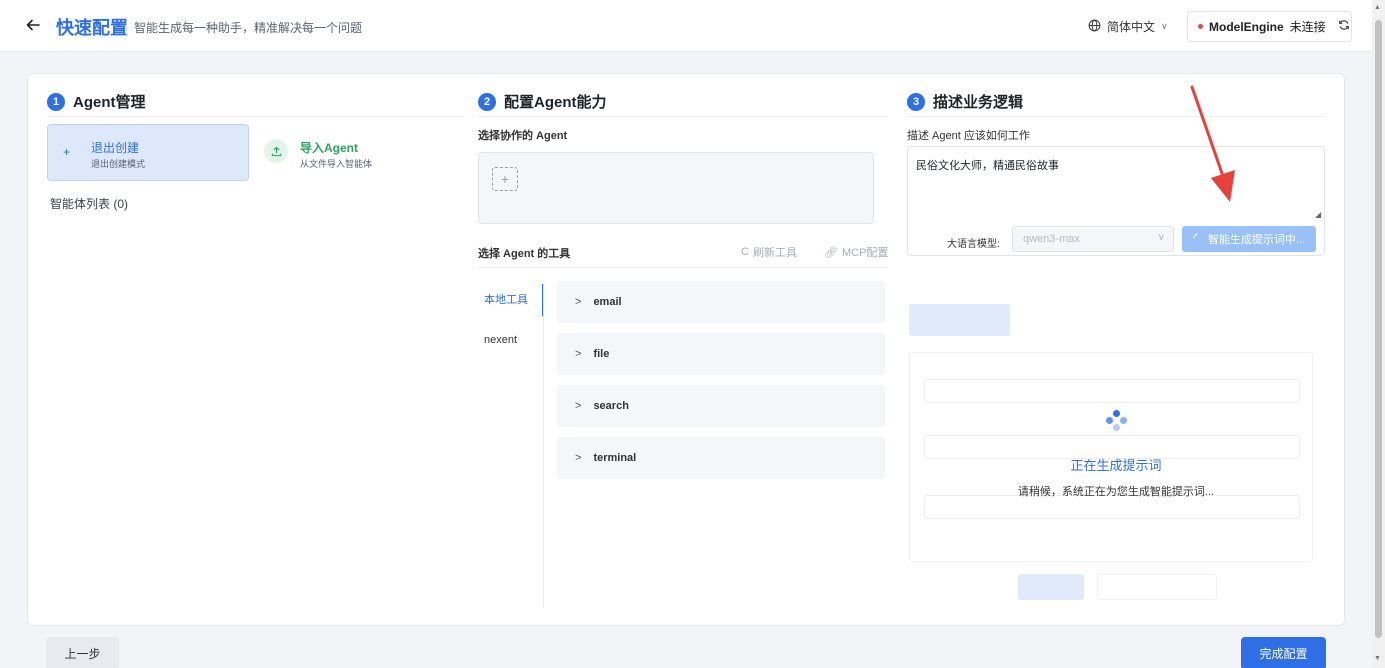 The image size is (1385, 668). What do you see at coordinates (511, 300) in the screenshot?
I see `tab-local-tools: 本地工具` at bounding box center [511, 300].